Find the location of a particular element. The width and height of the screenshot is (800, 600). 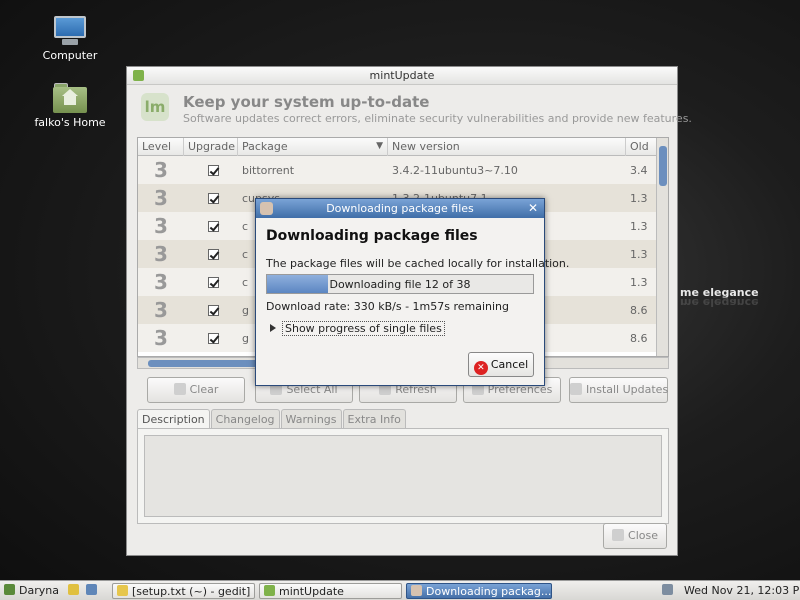

row-package: bittorrent is located at coordinates (268, 170).